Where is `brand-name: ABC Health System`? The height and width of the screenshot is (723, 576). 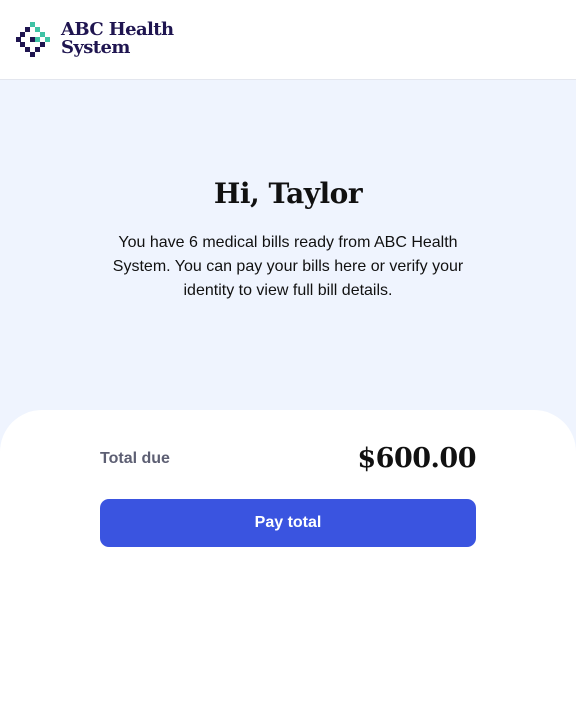 brand-name: ABC Health System is located at coordinates (117, 39).